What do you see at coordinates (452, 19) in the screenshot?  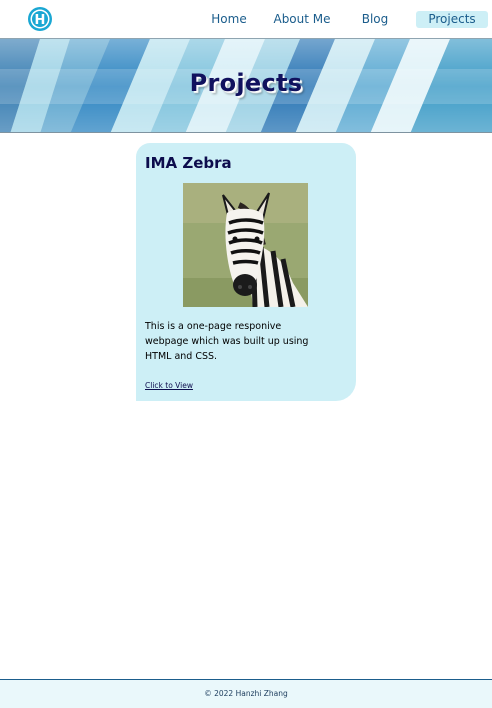 I see `nav-projects-link: Projects` at bounding box center [452, 19].